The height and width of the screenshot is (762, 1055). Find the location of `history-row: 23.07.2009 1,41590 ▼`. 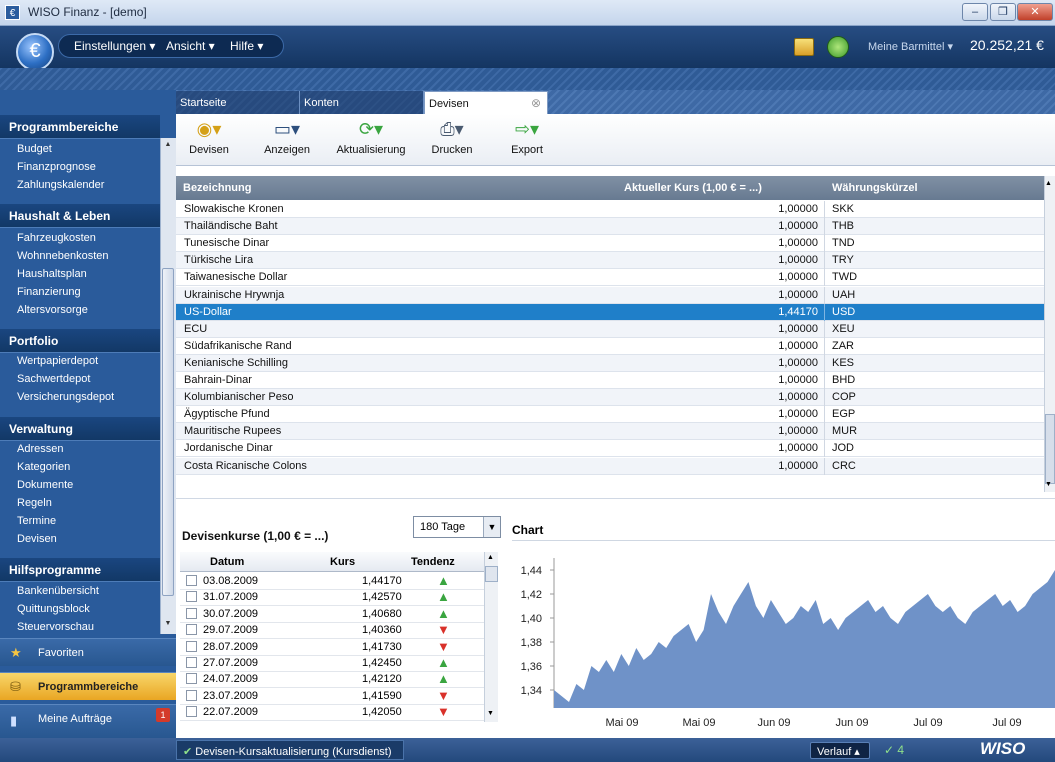

history-row: 23.07.2009 1,41590 ▼ is located at coordinates (332, 697).